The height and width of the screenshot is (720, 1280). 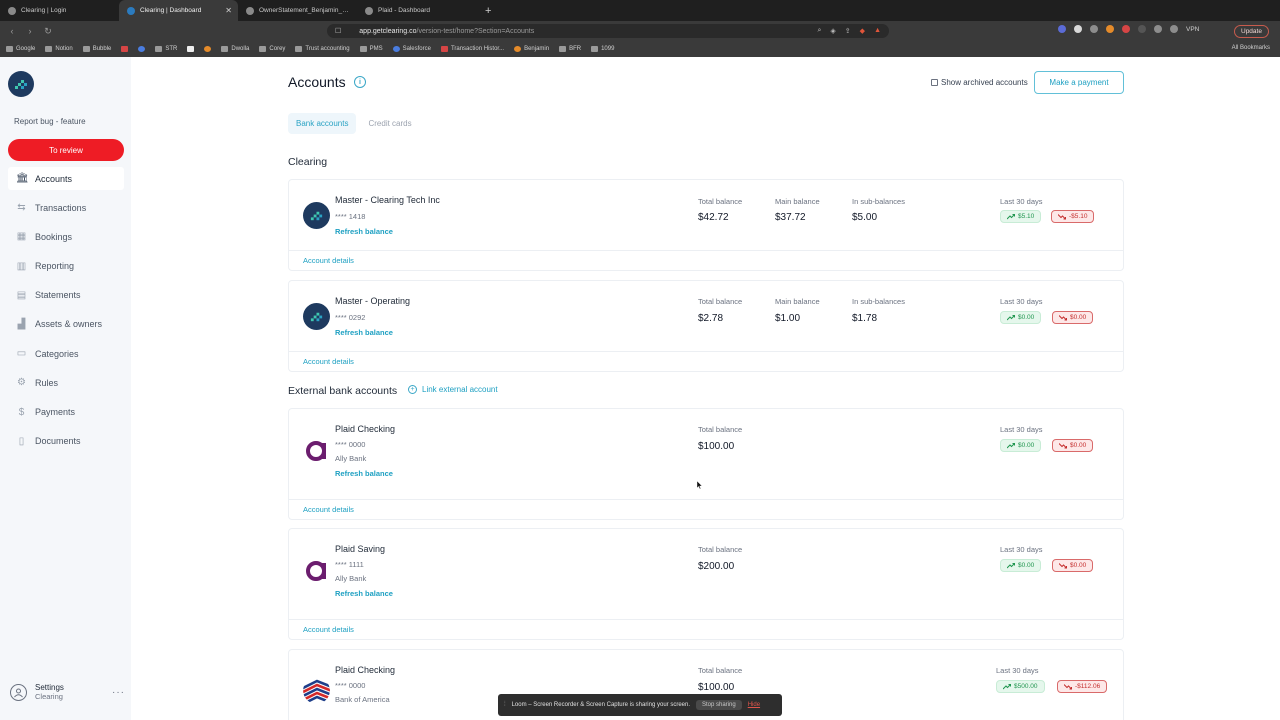 I want to click on forward-icon: ›, so click(x=30, y=31).